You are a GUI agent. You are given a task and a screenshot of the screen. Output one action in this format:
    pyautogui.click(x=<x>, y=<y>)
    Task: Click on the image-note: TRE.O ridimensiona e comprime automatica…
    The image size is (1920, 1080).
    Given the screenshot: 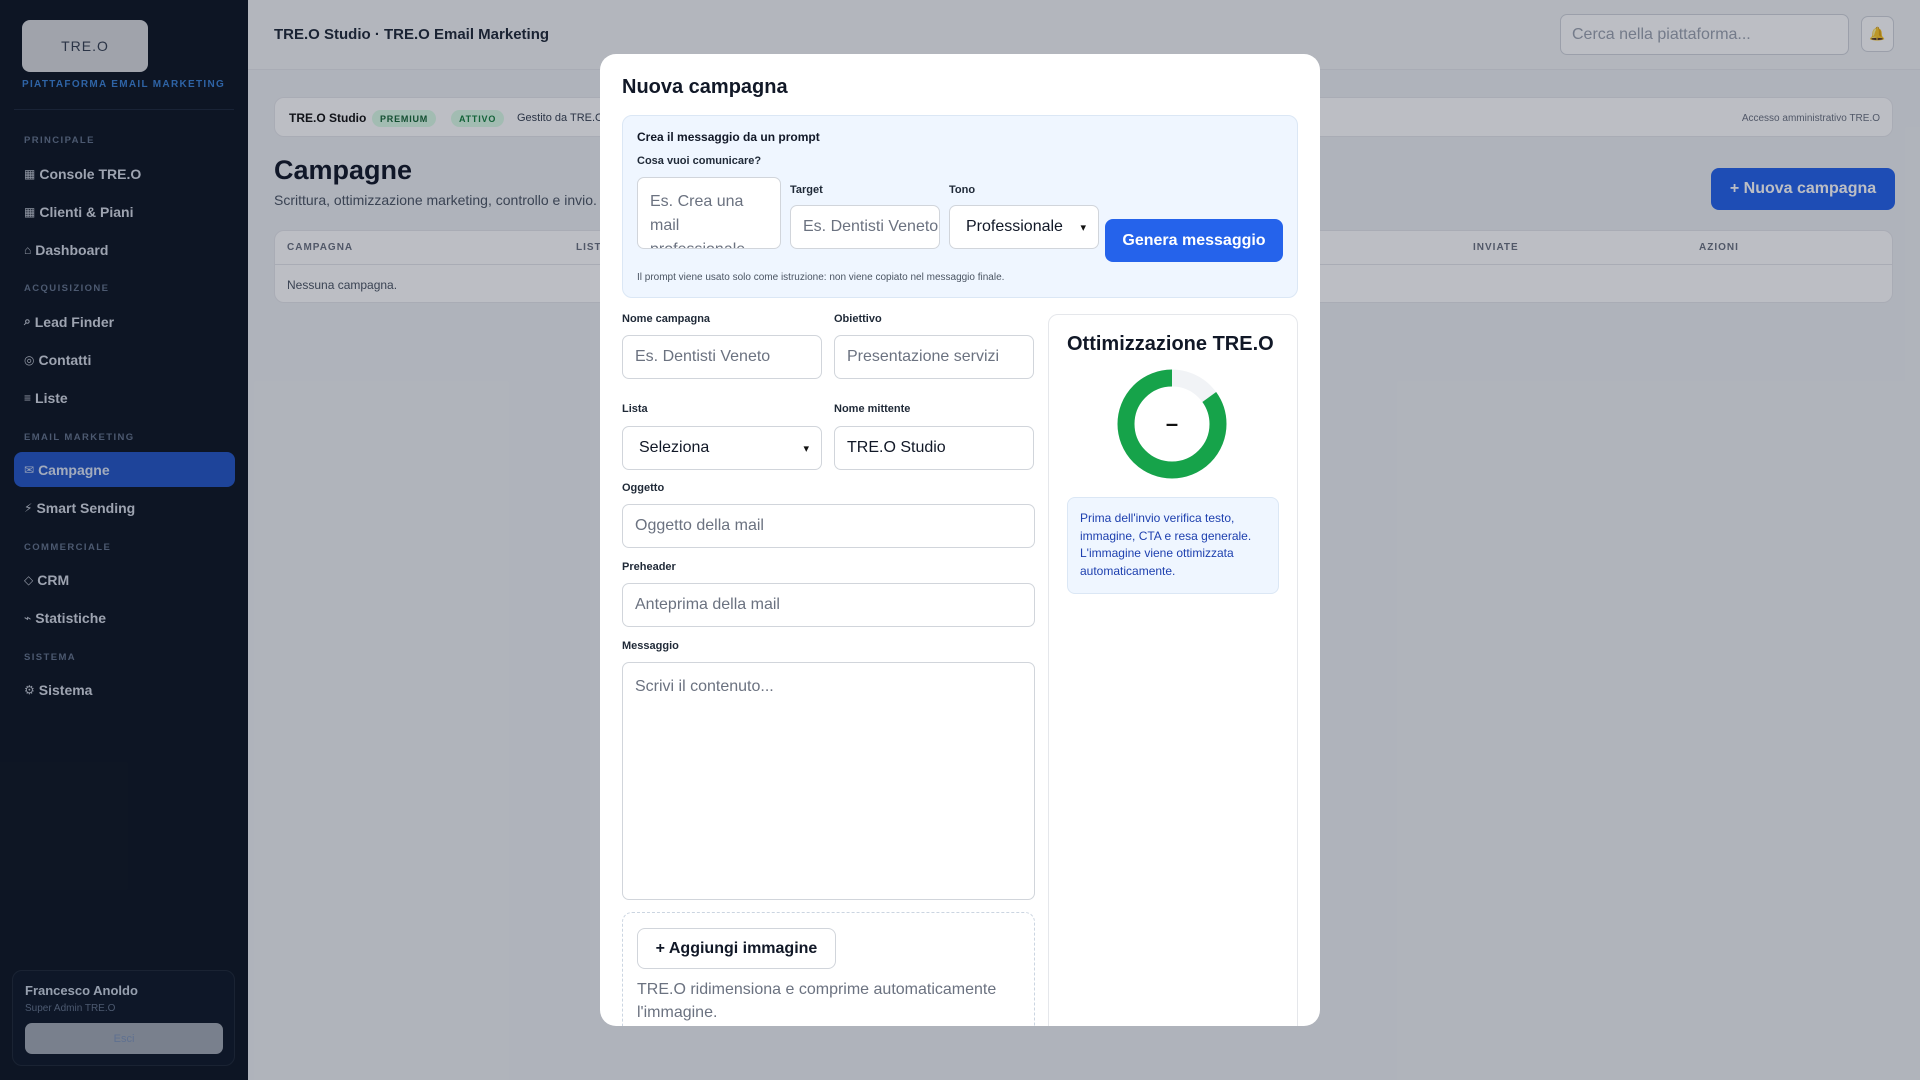 What is the action you would take?
    pyautogui.click(x=817, y=1001)
    